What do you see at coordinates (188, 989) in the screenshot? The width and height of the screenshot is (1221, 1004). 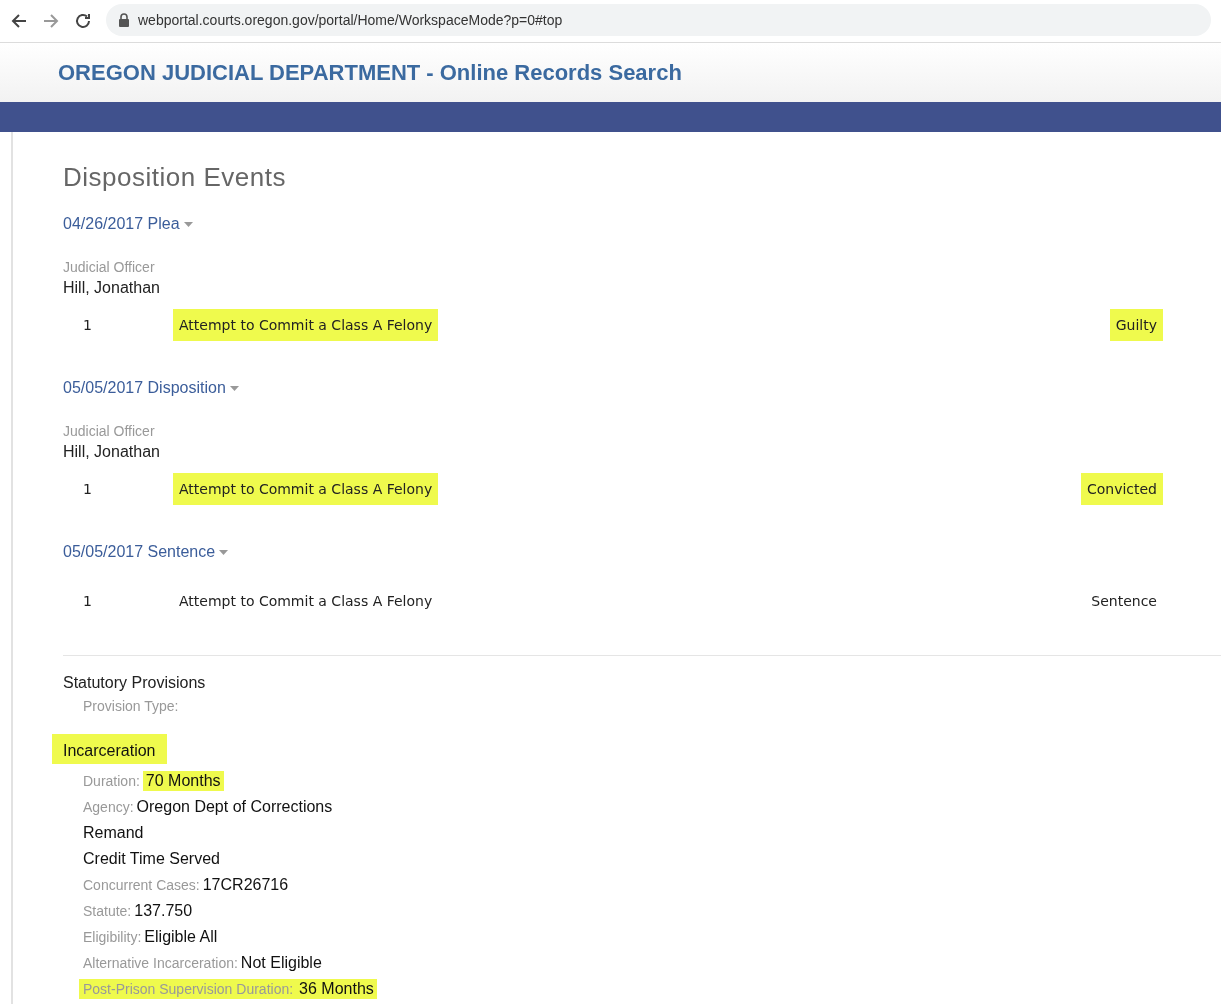 I see `detail-label: Post-Prison Supervision Duration:` at bounding box center [188, 989].